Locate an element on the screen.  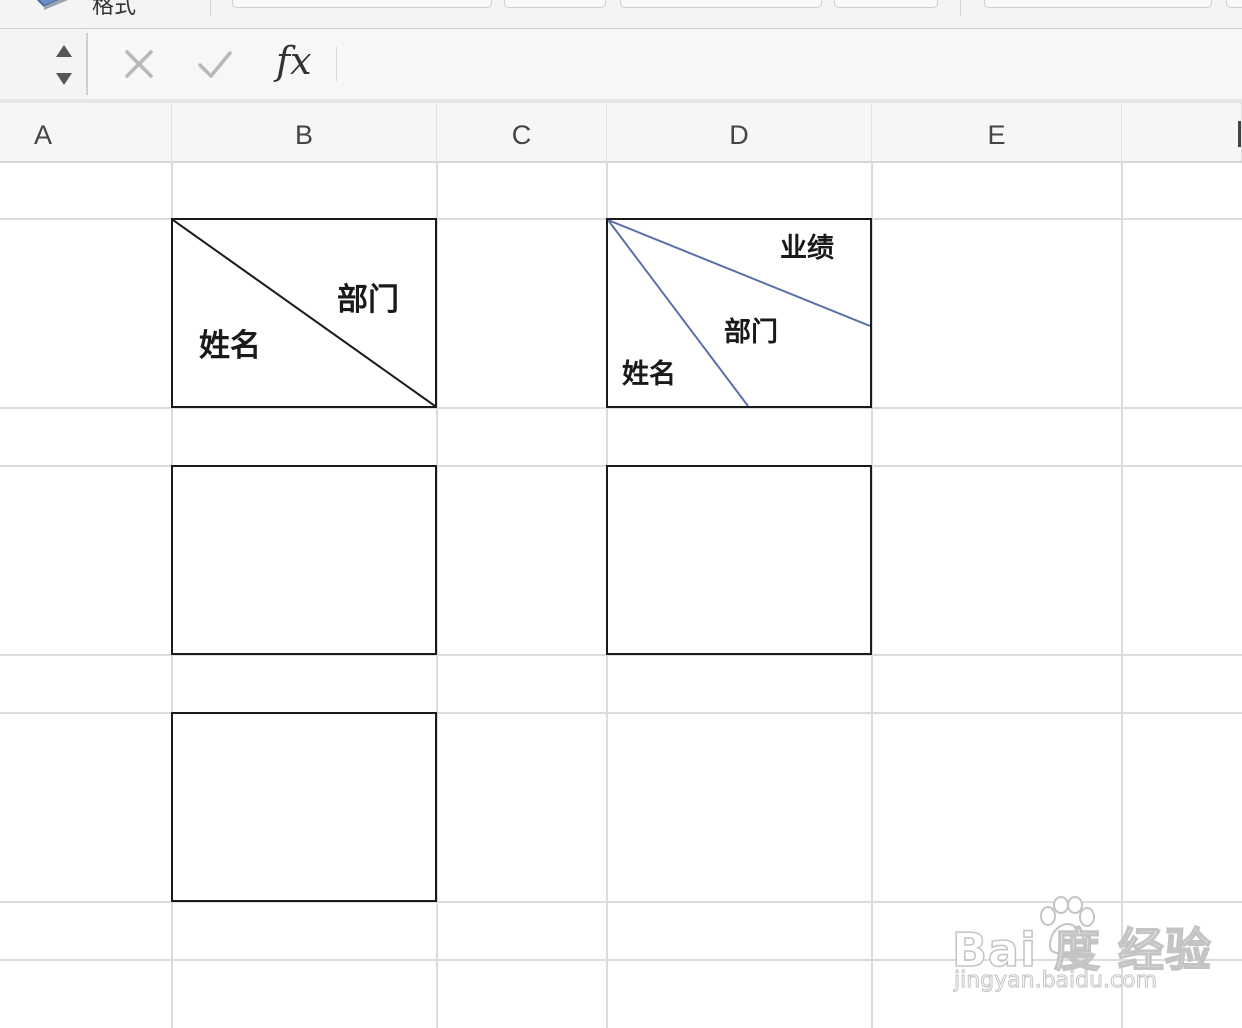
cell-b4-bordered is located at coordinates (304, 560).